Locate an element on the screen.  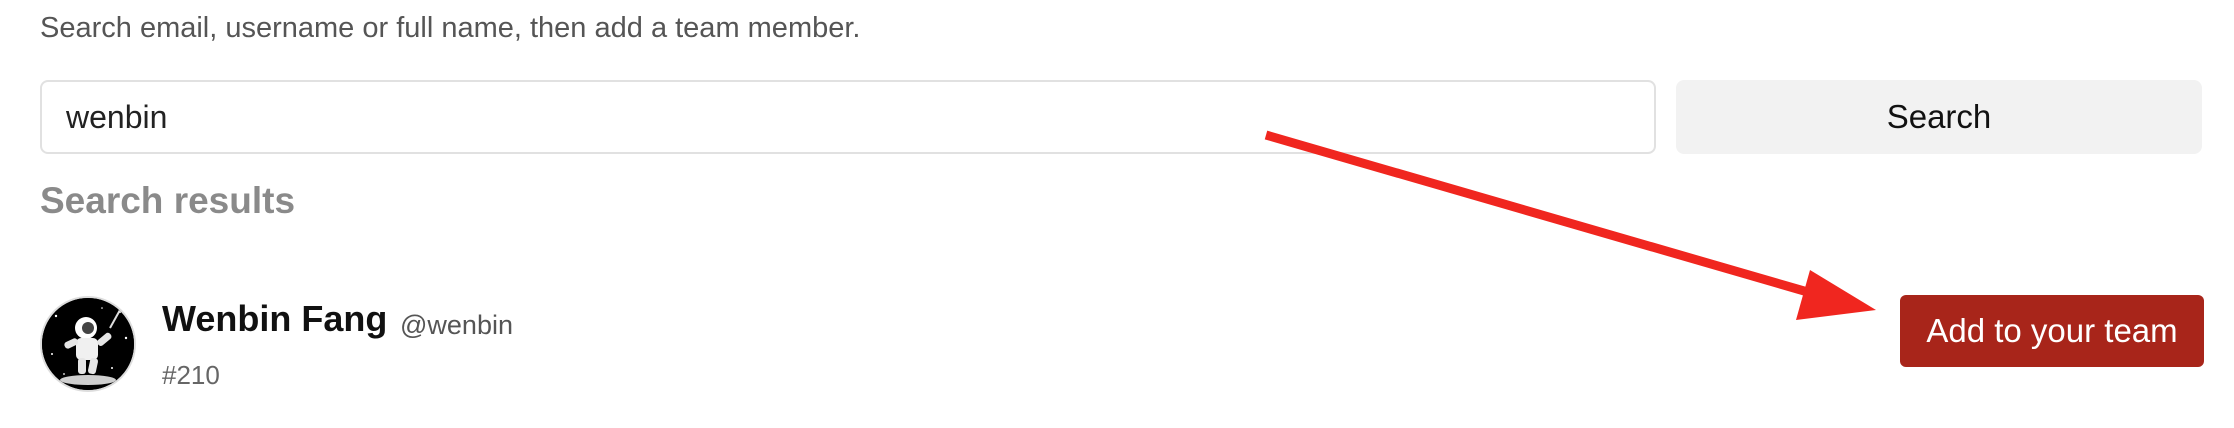
user-handle: @wenbin is located at coordinates (456, 325).